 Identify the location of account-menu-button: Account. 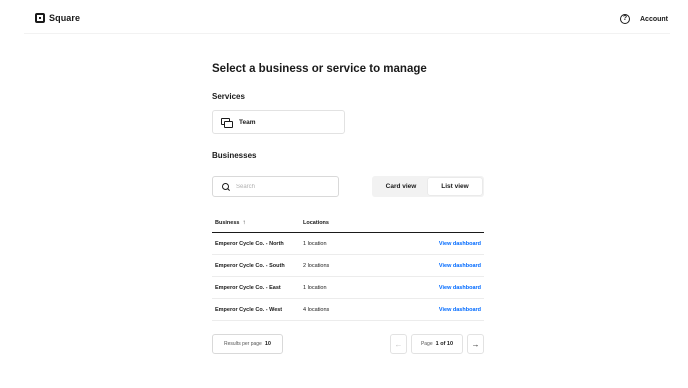
(654, 19).